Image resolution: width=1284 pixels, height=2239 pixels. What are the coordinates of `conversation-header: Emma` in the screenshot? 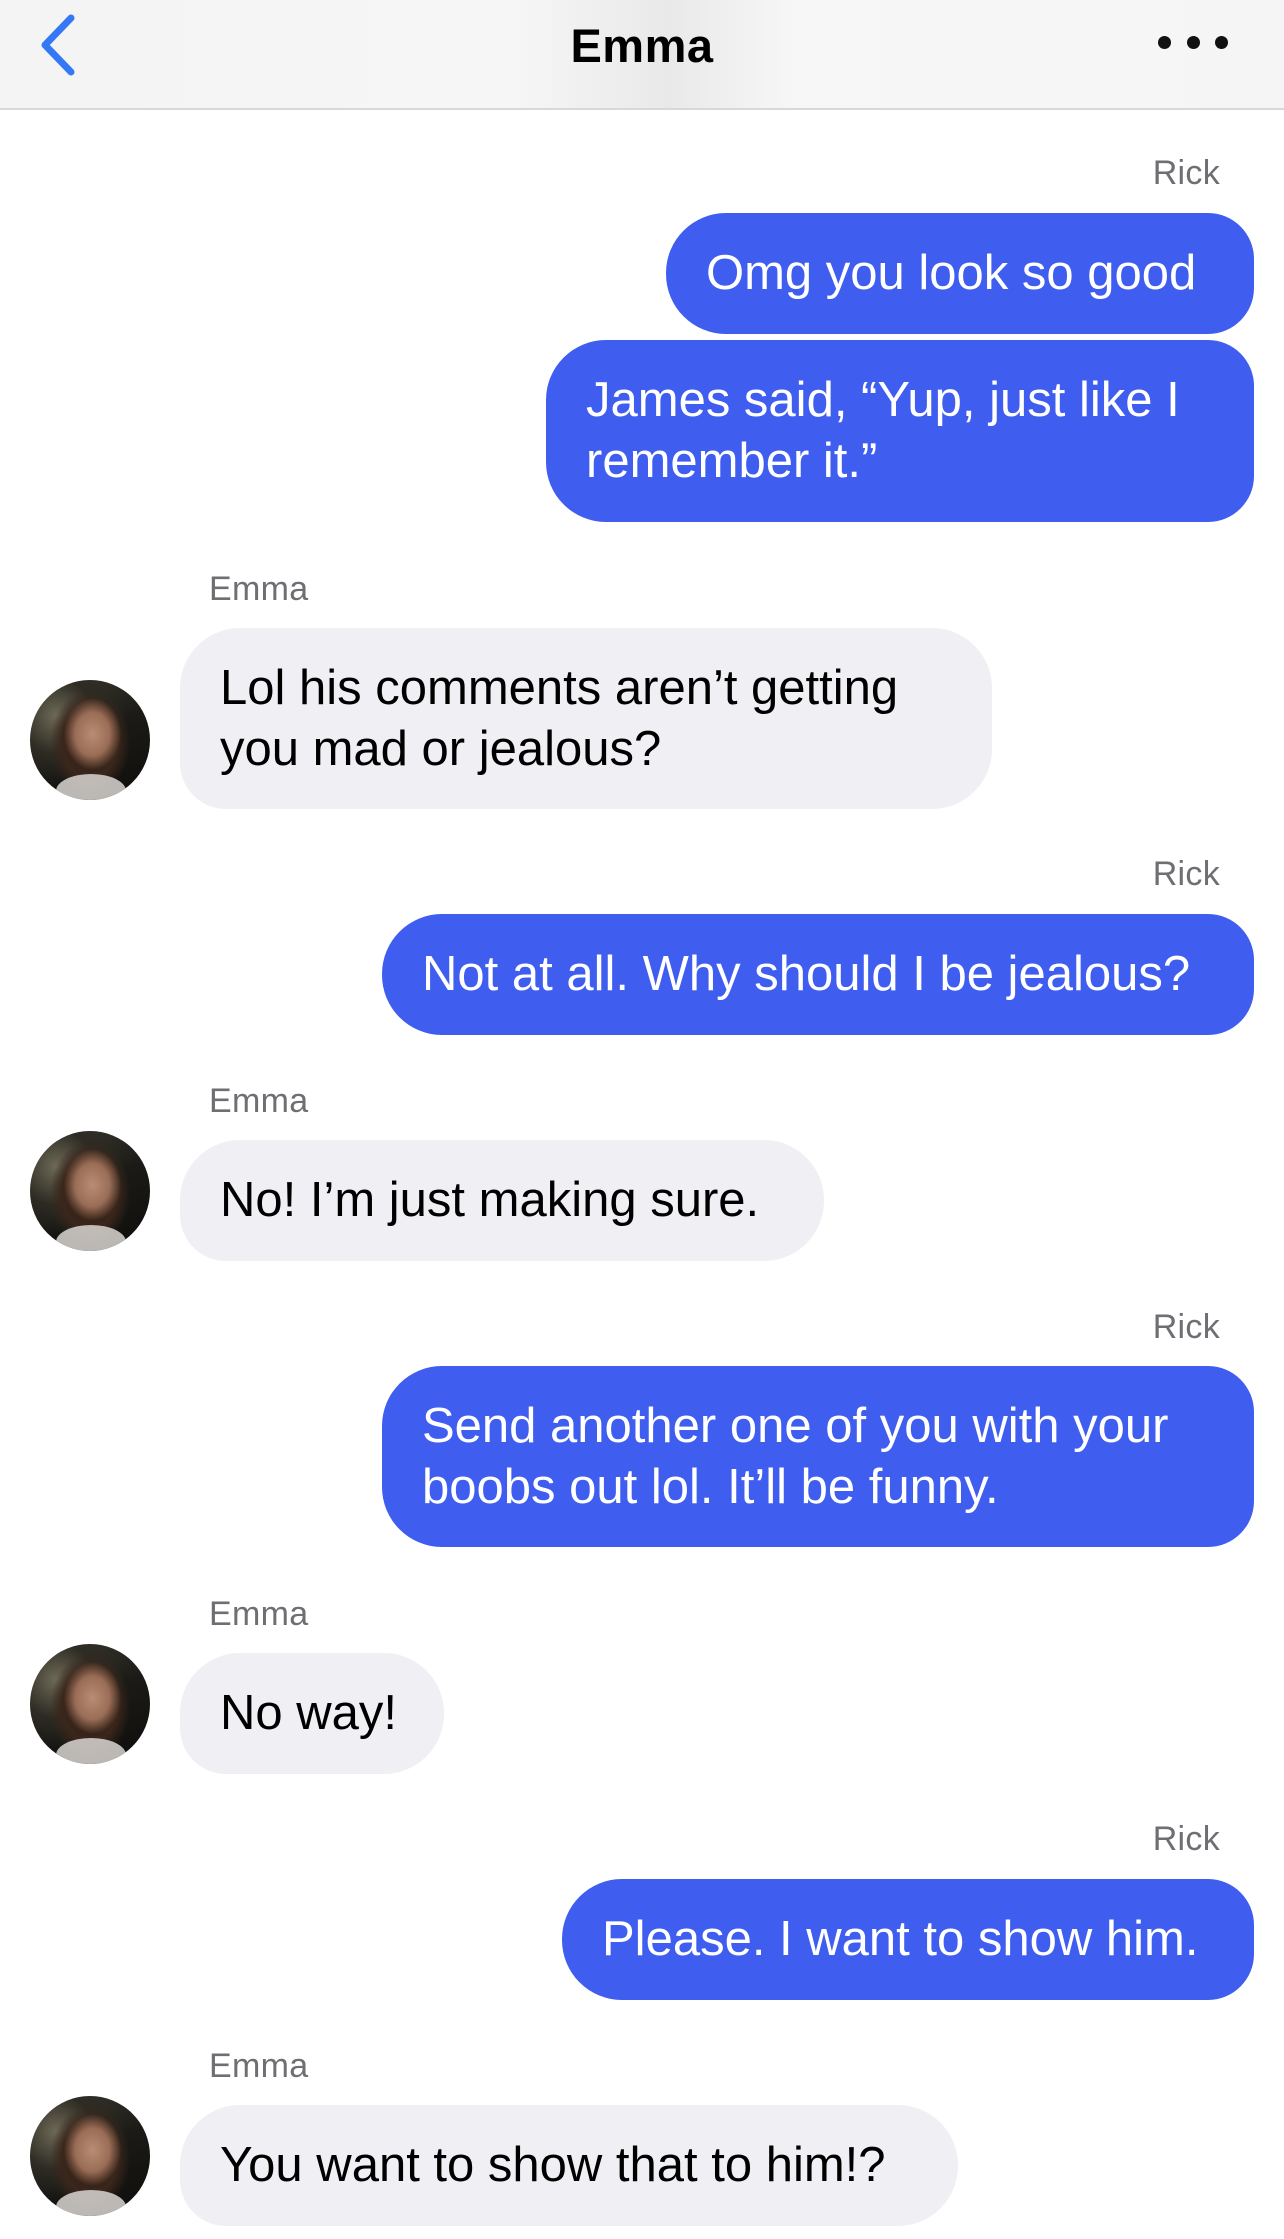 It's located at (642, 55).